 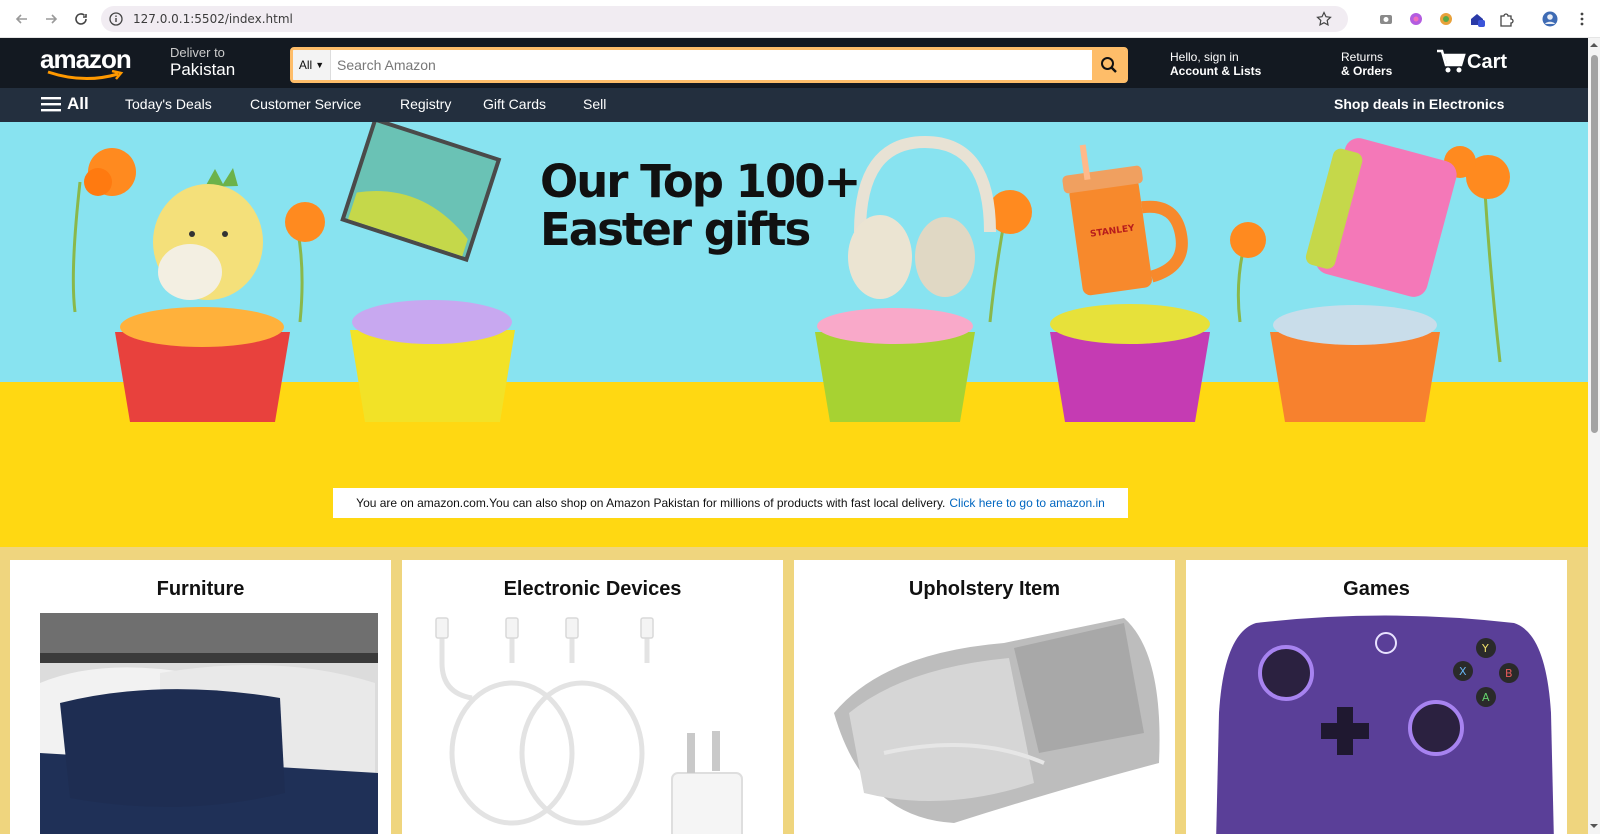 I want to click on nav-gift-cards: Gift Cards, so click(x=514, y=104).